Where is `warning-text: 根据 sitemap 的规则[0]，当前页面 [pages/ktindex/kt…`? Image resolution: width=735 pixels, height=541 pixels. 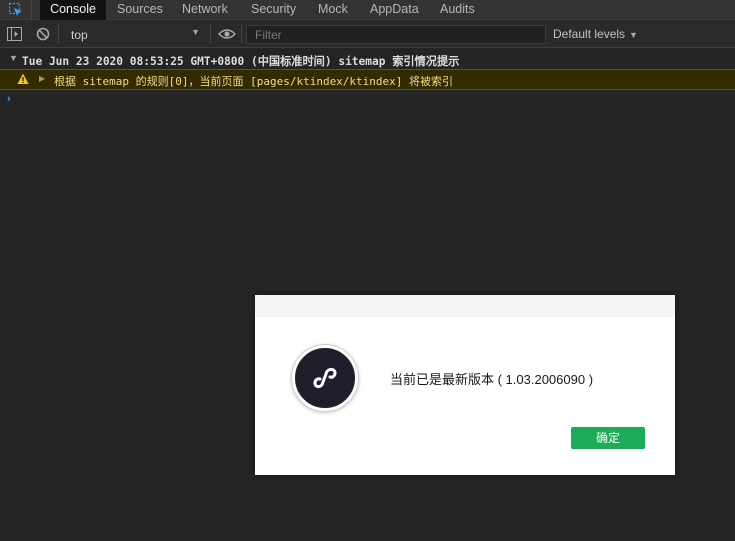 warning-text: 根据 sitemap 的规则[0]，当前页面 [pages/ktindex/kt… is located at coordinates (254, 81).